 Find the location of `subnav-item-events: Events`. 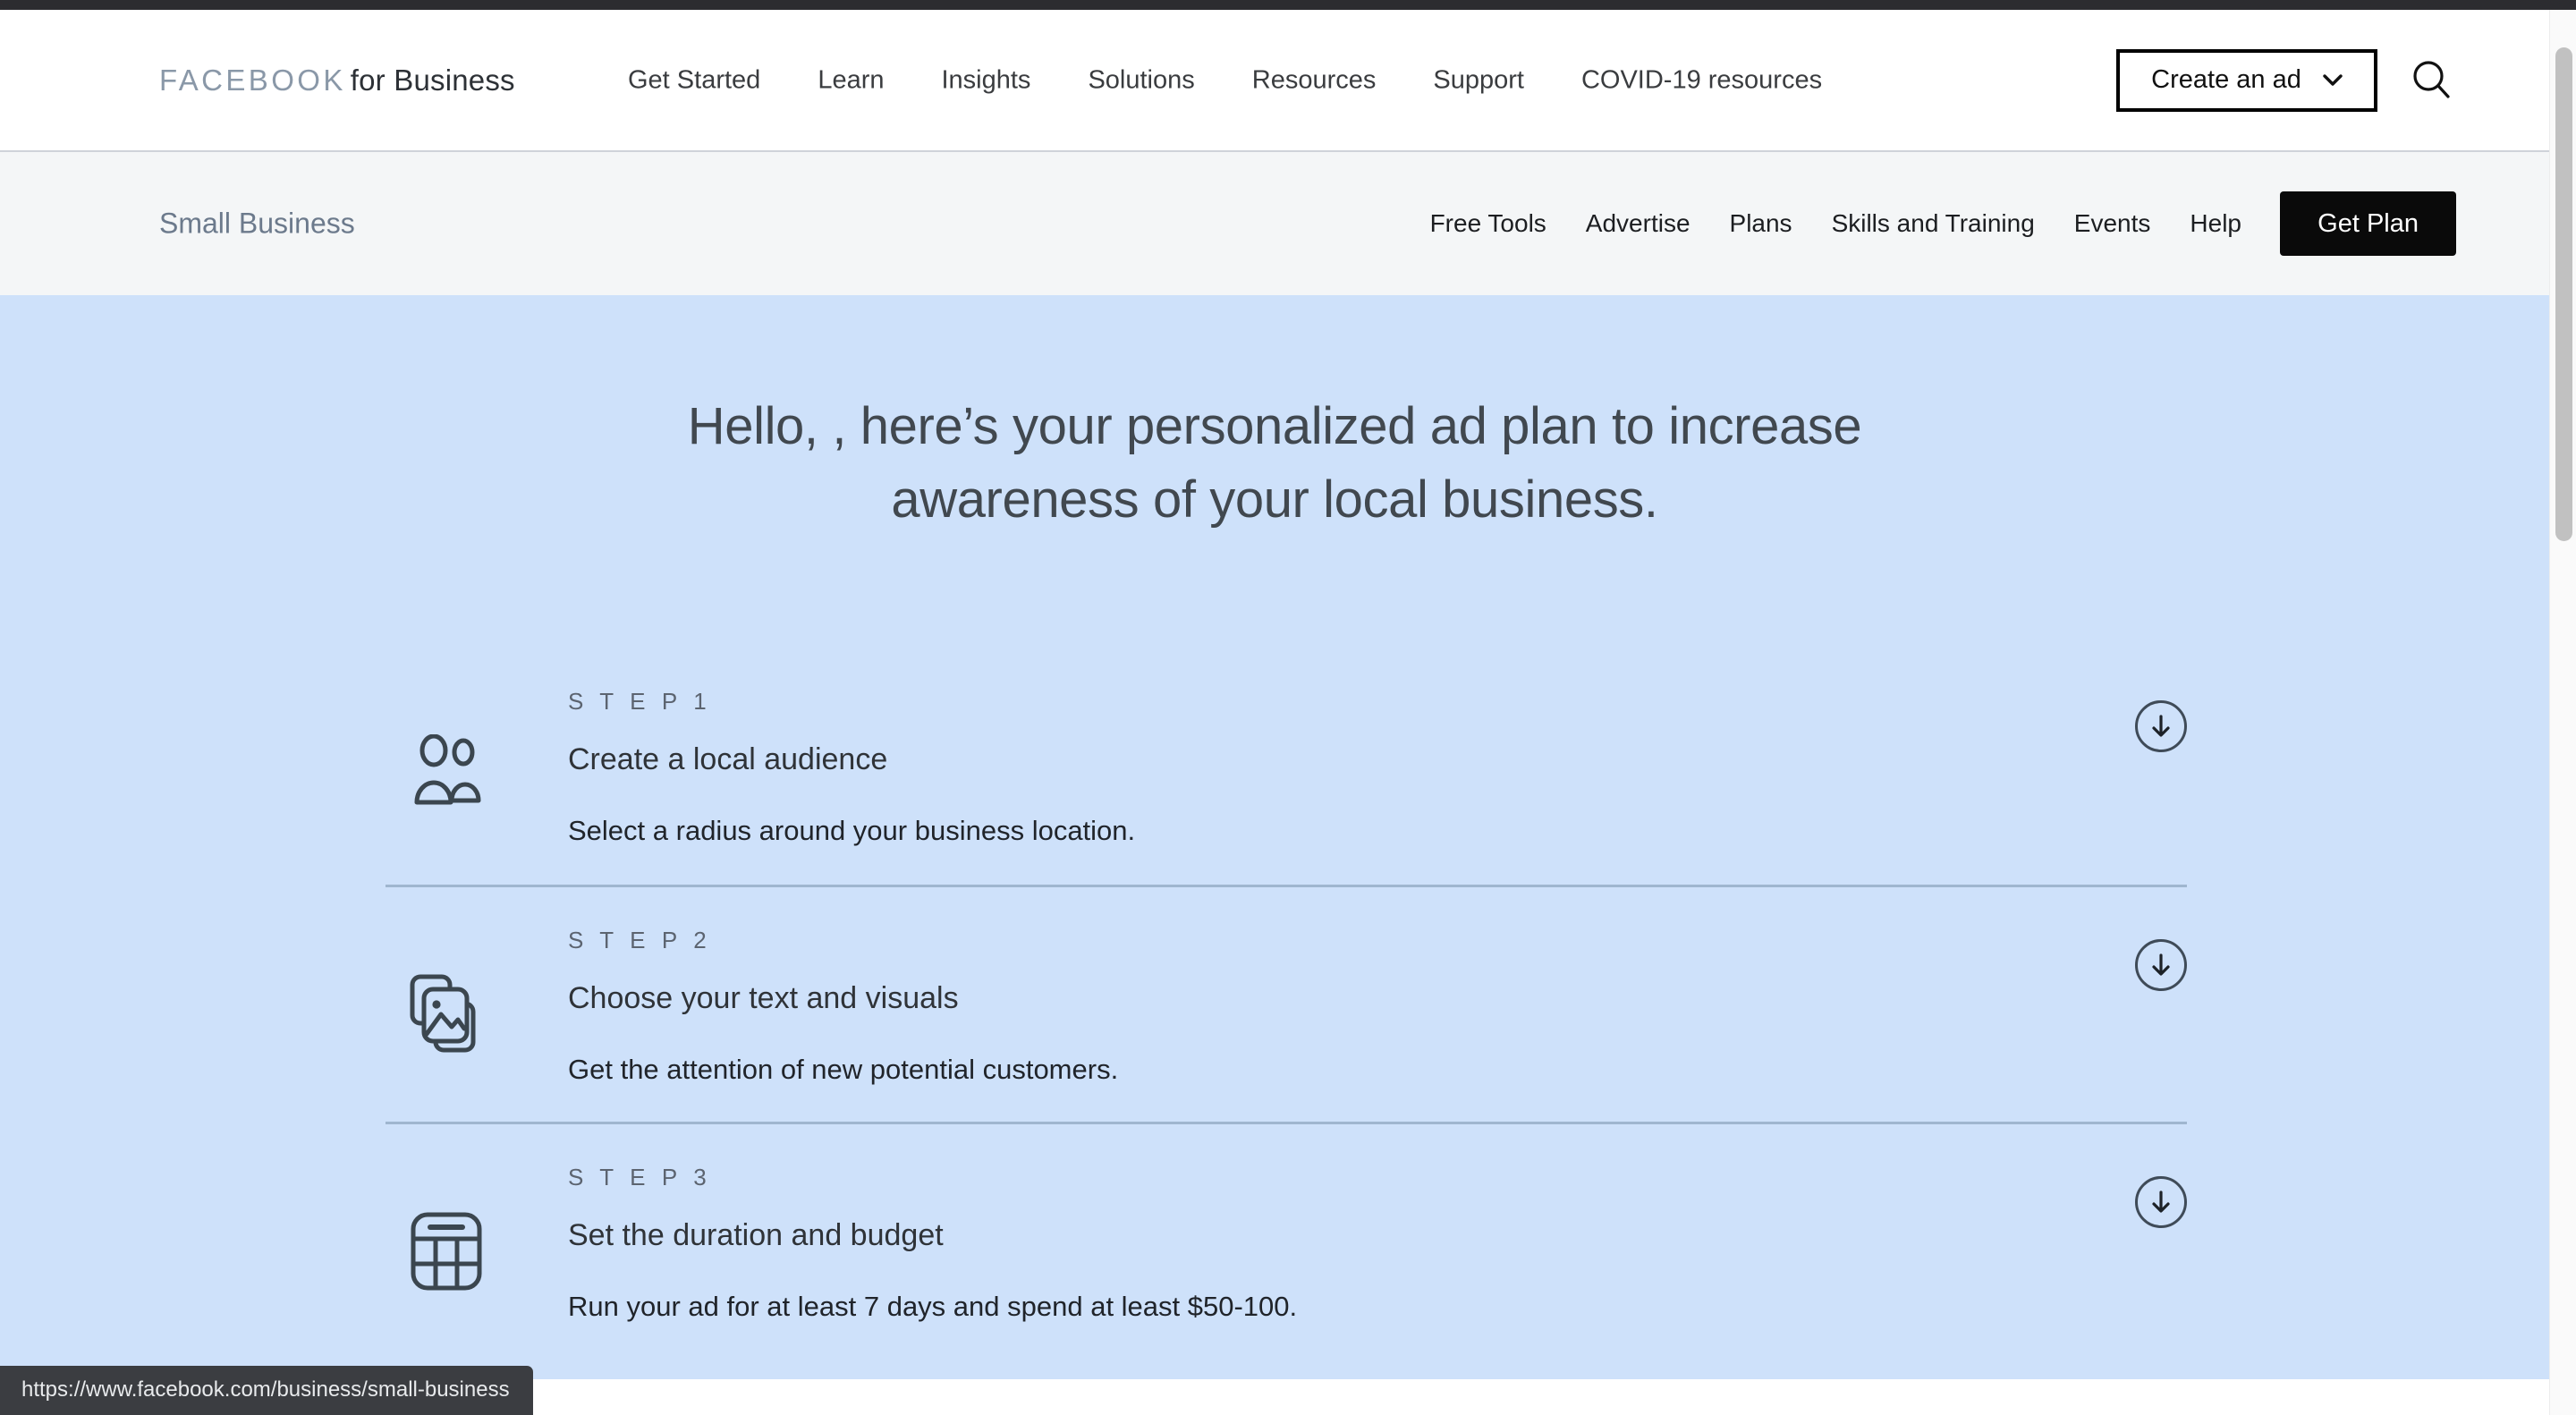

subnav-item-events: Events is located at coordinates (2113, 224).